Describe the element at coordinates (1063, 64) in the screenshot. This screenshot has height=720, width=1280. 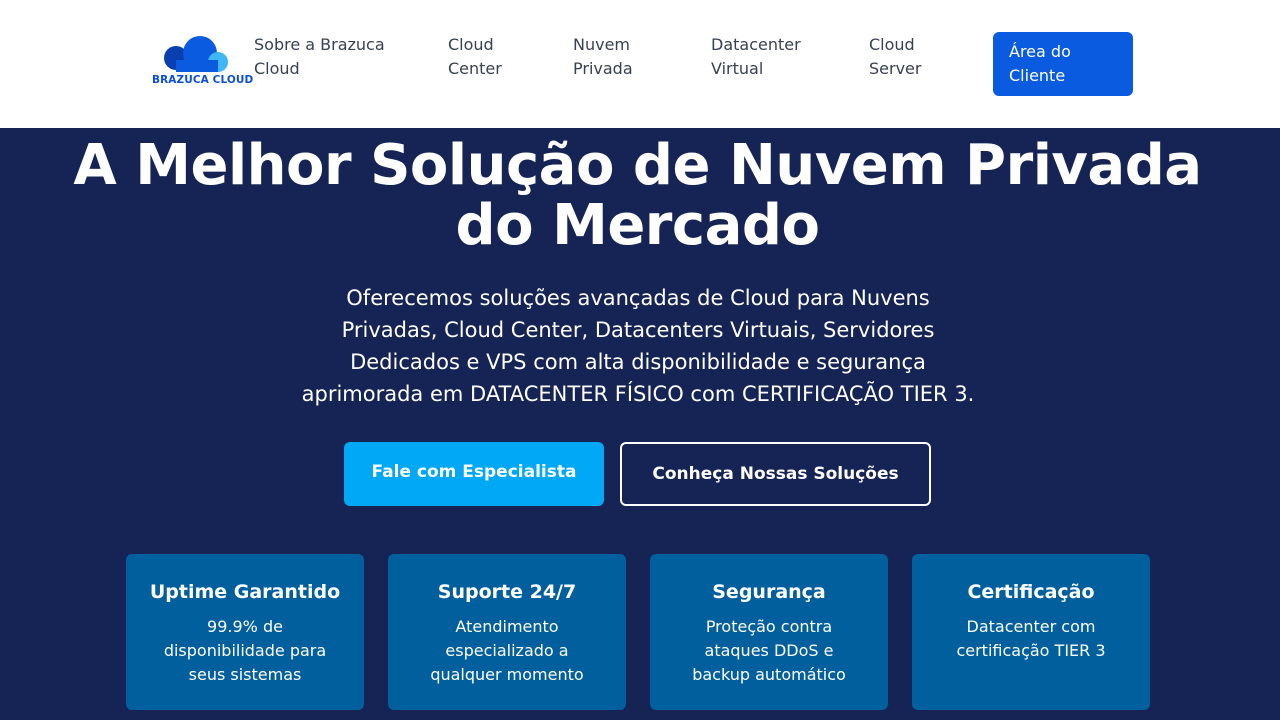
I see `client-area-button: Área do Cliente` at that location.